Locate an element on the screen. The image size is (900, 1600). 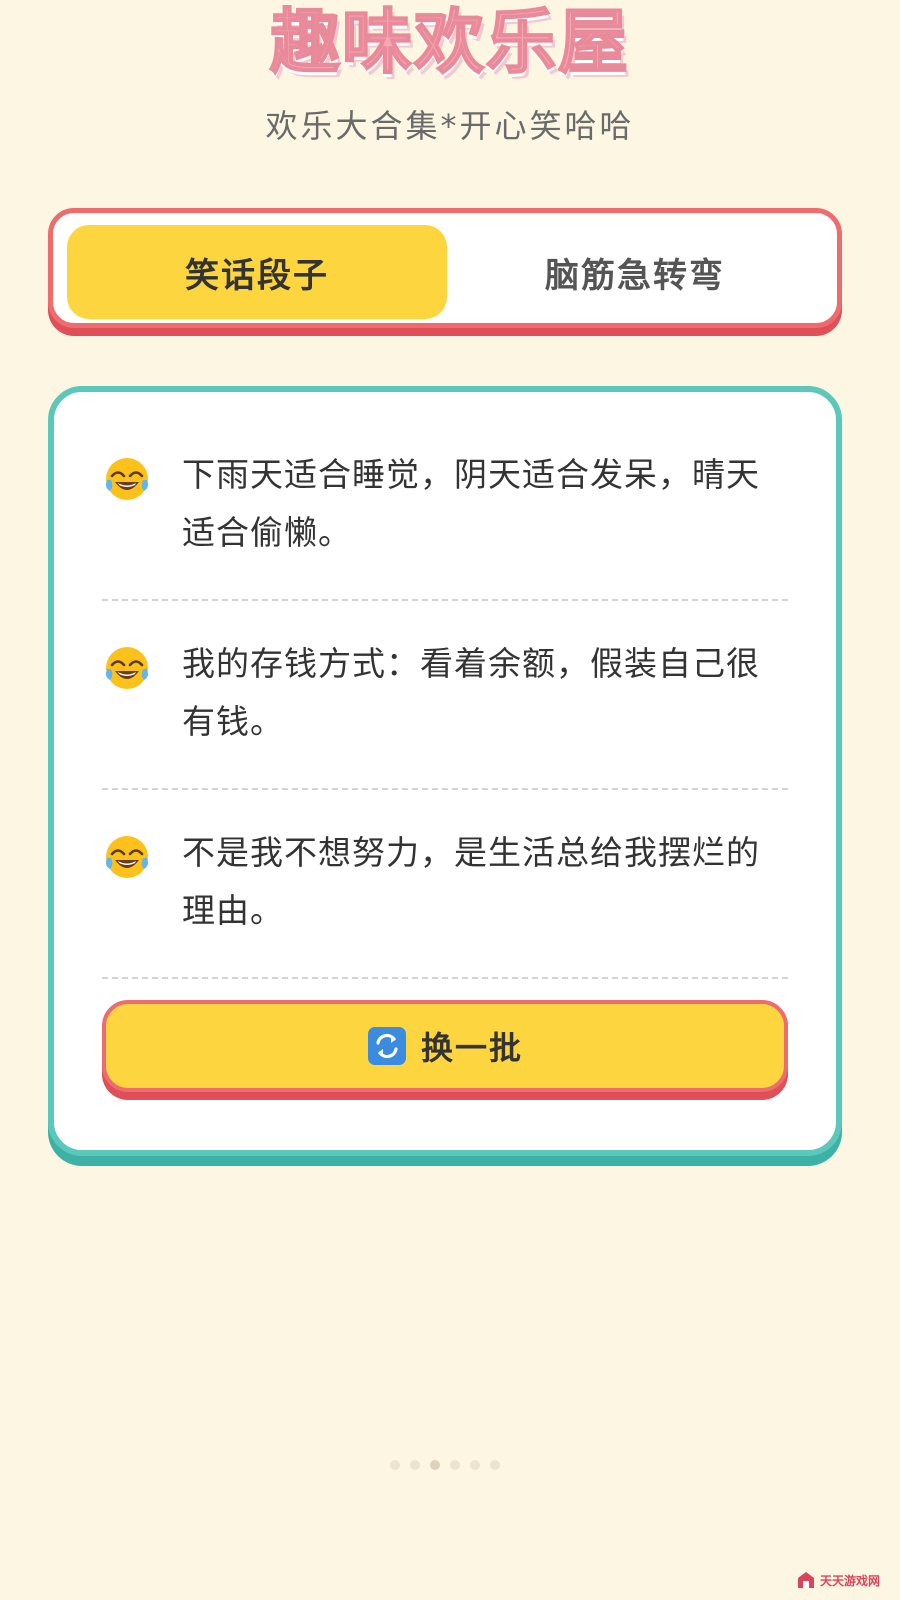
tab-bar: 笑话段子 脑筋急转弯 is located at coordinates (445, 268).